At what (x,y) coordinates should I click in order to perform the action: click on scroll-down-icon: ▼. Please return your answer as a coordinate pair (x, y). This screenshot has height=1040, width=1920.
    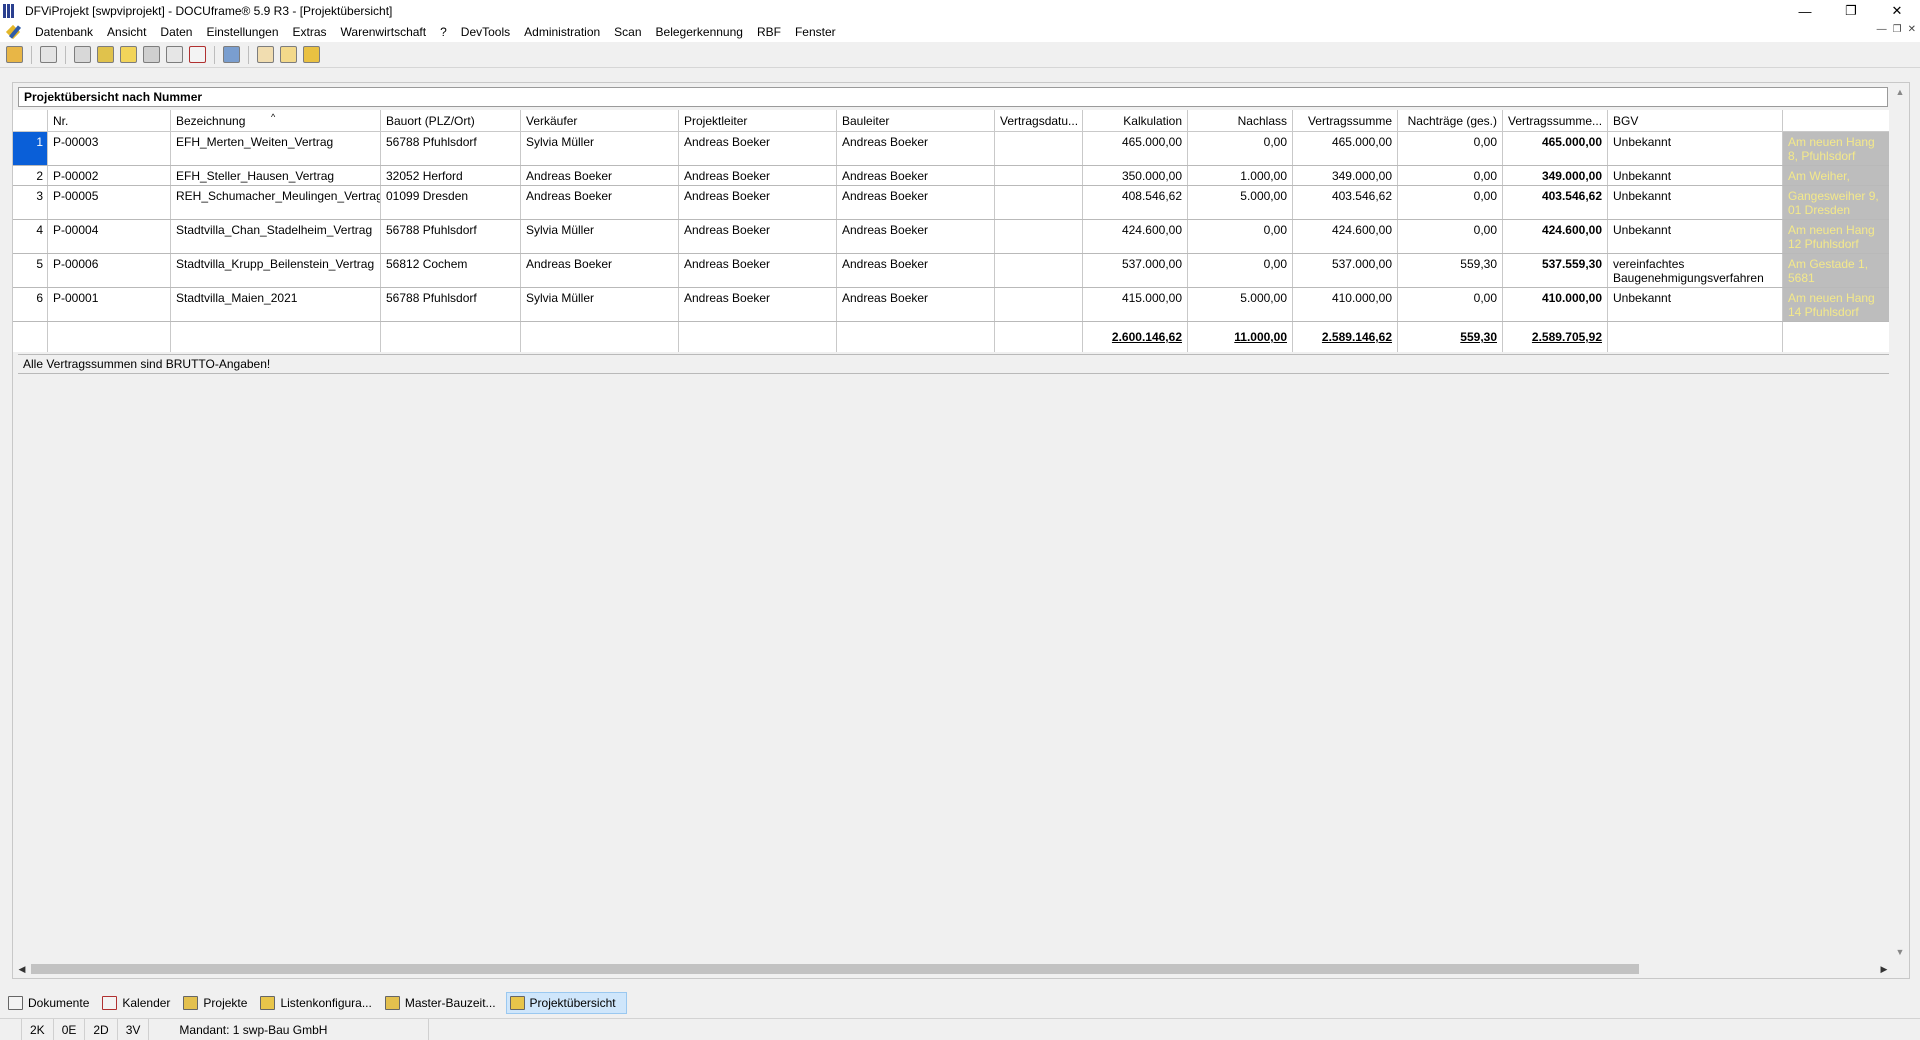
    Looking at the image, I should click on (1900, 952).